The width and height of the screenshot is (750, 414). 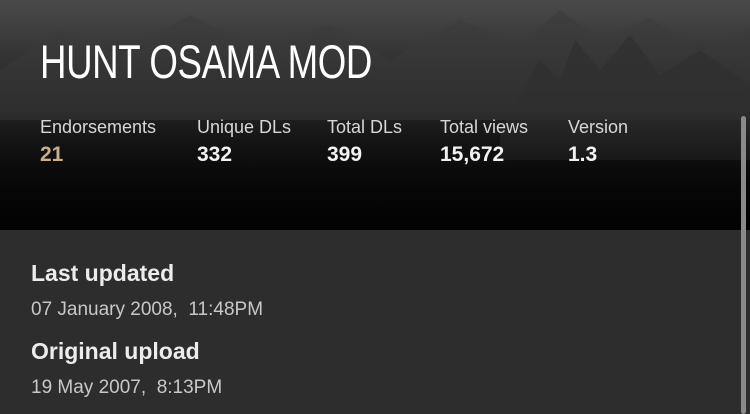 I want to click on stat-value: 15,672, so click(x=472, y=154).